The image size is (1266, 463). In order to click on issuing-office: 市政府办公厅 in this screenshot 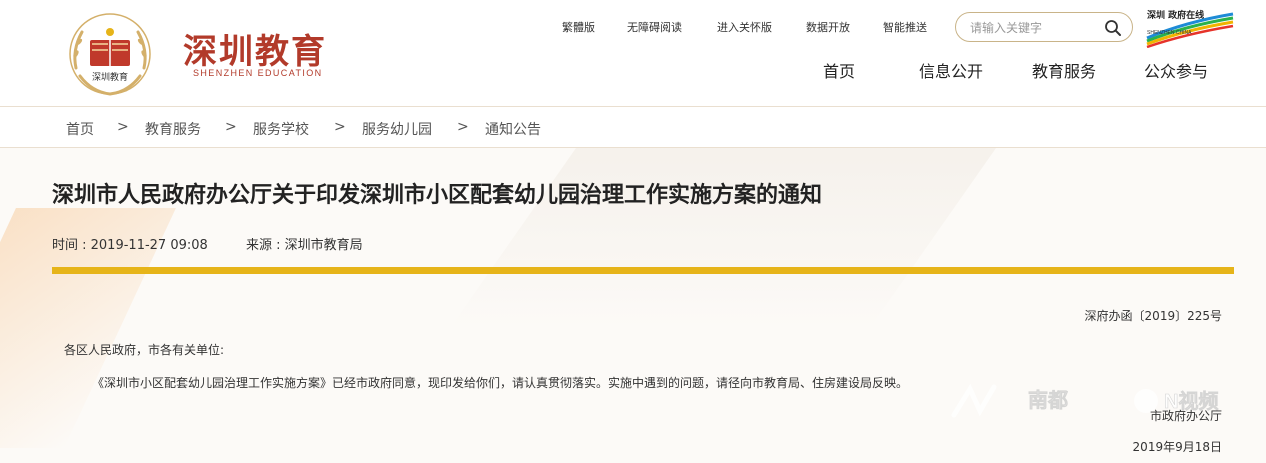, I will do `click(1185, 416)`.